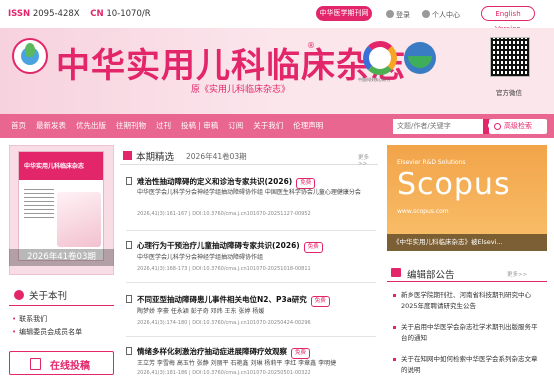  What do you see at coordinates (467, 364) in the screenshot?
I see `notice-item: 关于在知网中如何检索中华医学会系列杂志文章的说明` at bounding box center [467, 364].